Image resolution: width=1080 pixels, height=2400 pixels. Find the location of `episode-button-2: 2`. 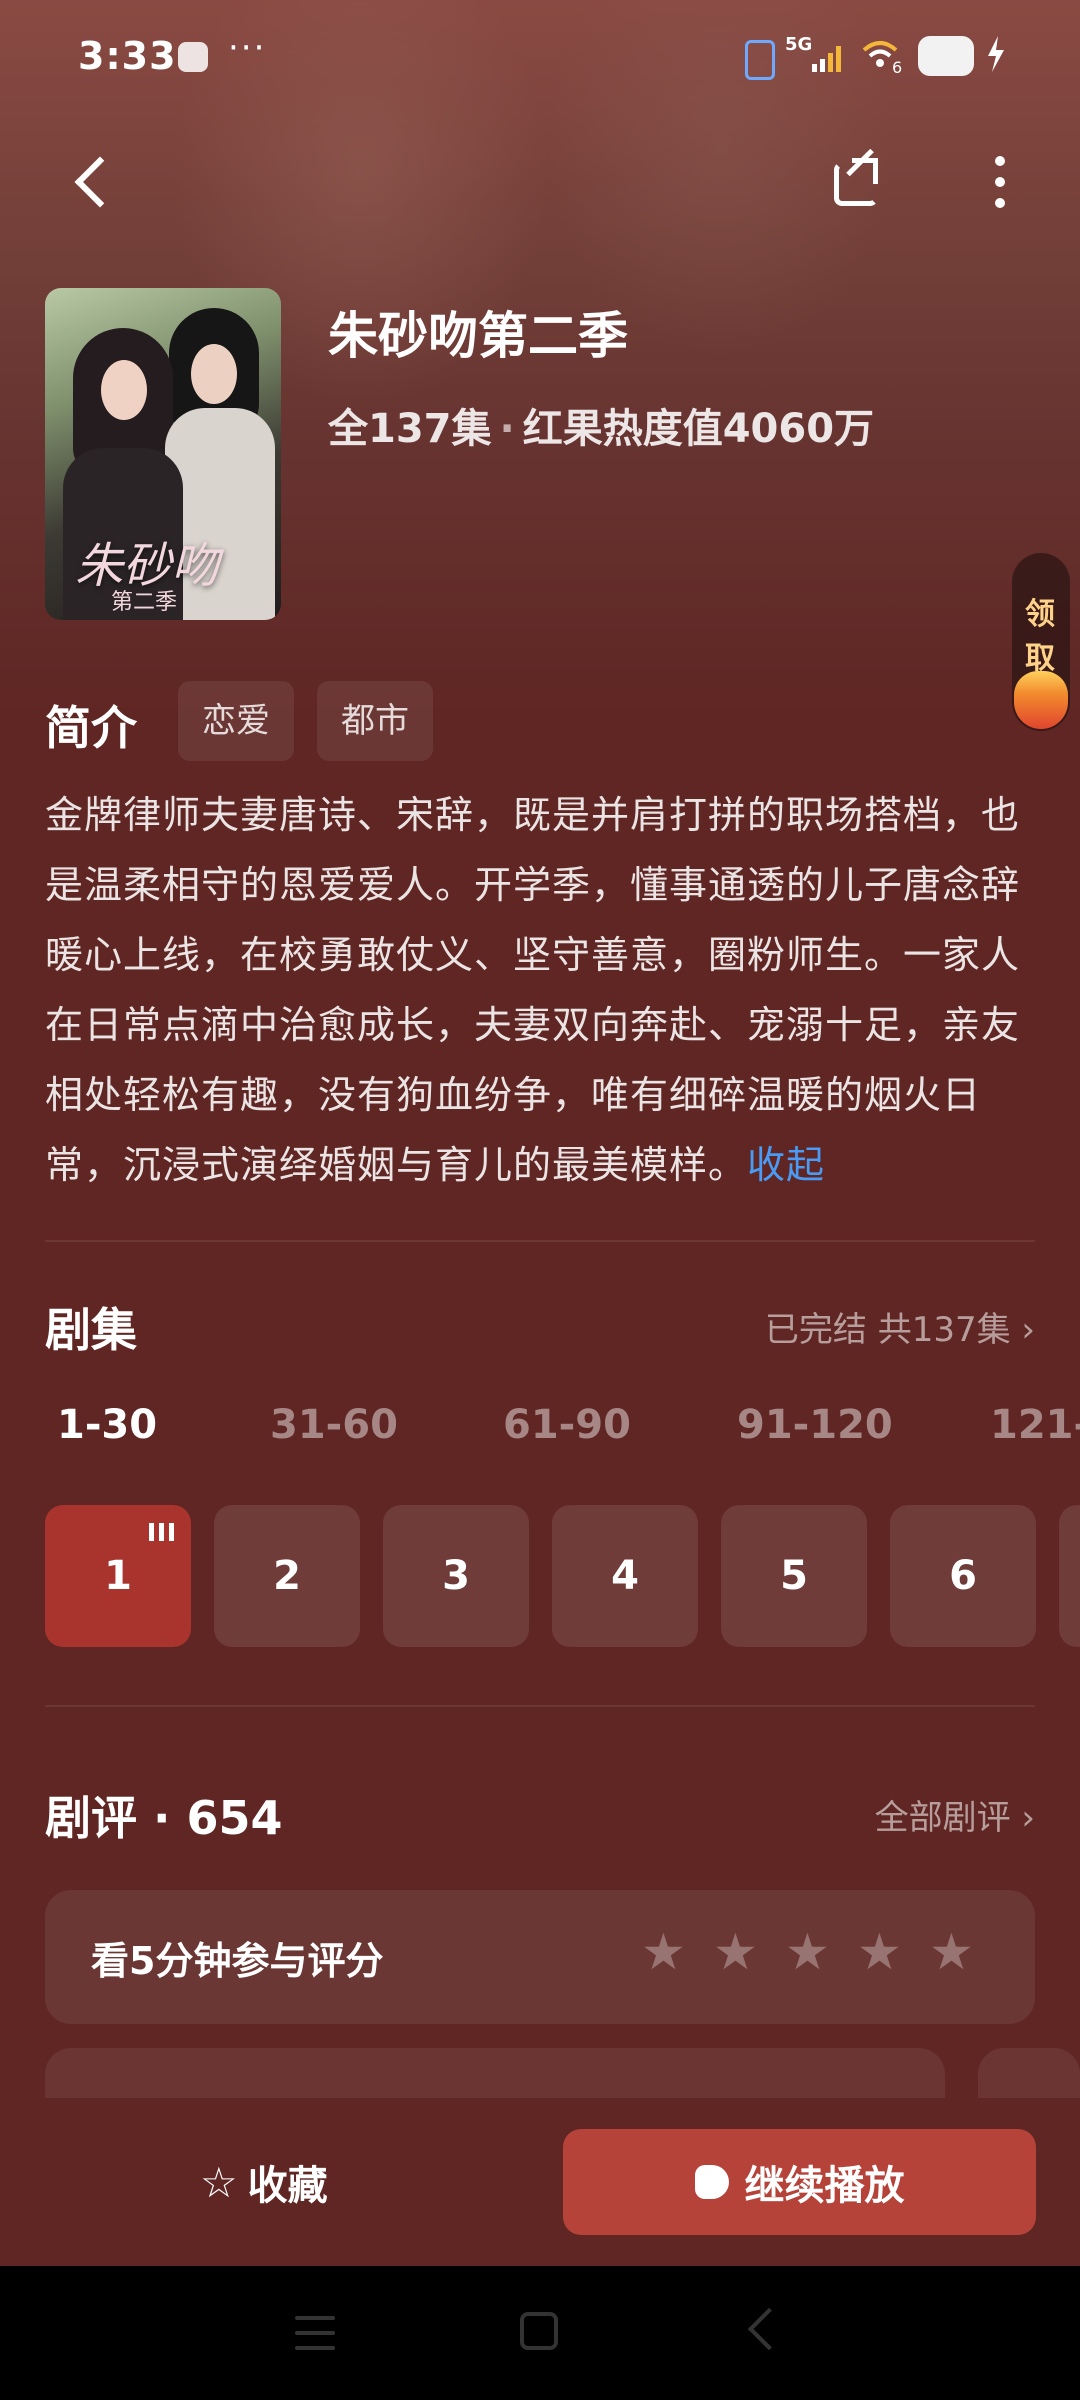

episode-button-2: 2 is located at coordinates (287, 1576).